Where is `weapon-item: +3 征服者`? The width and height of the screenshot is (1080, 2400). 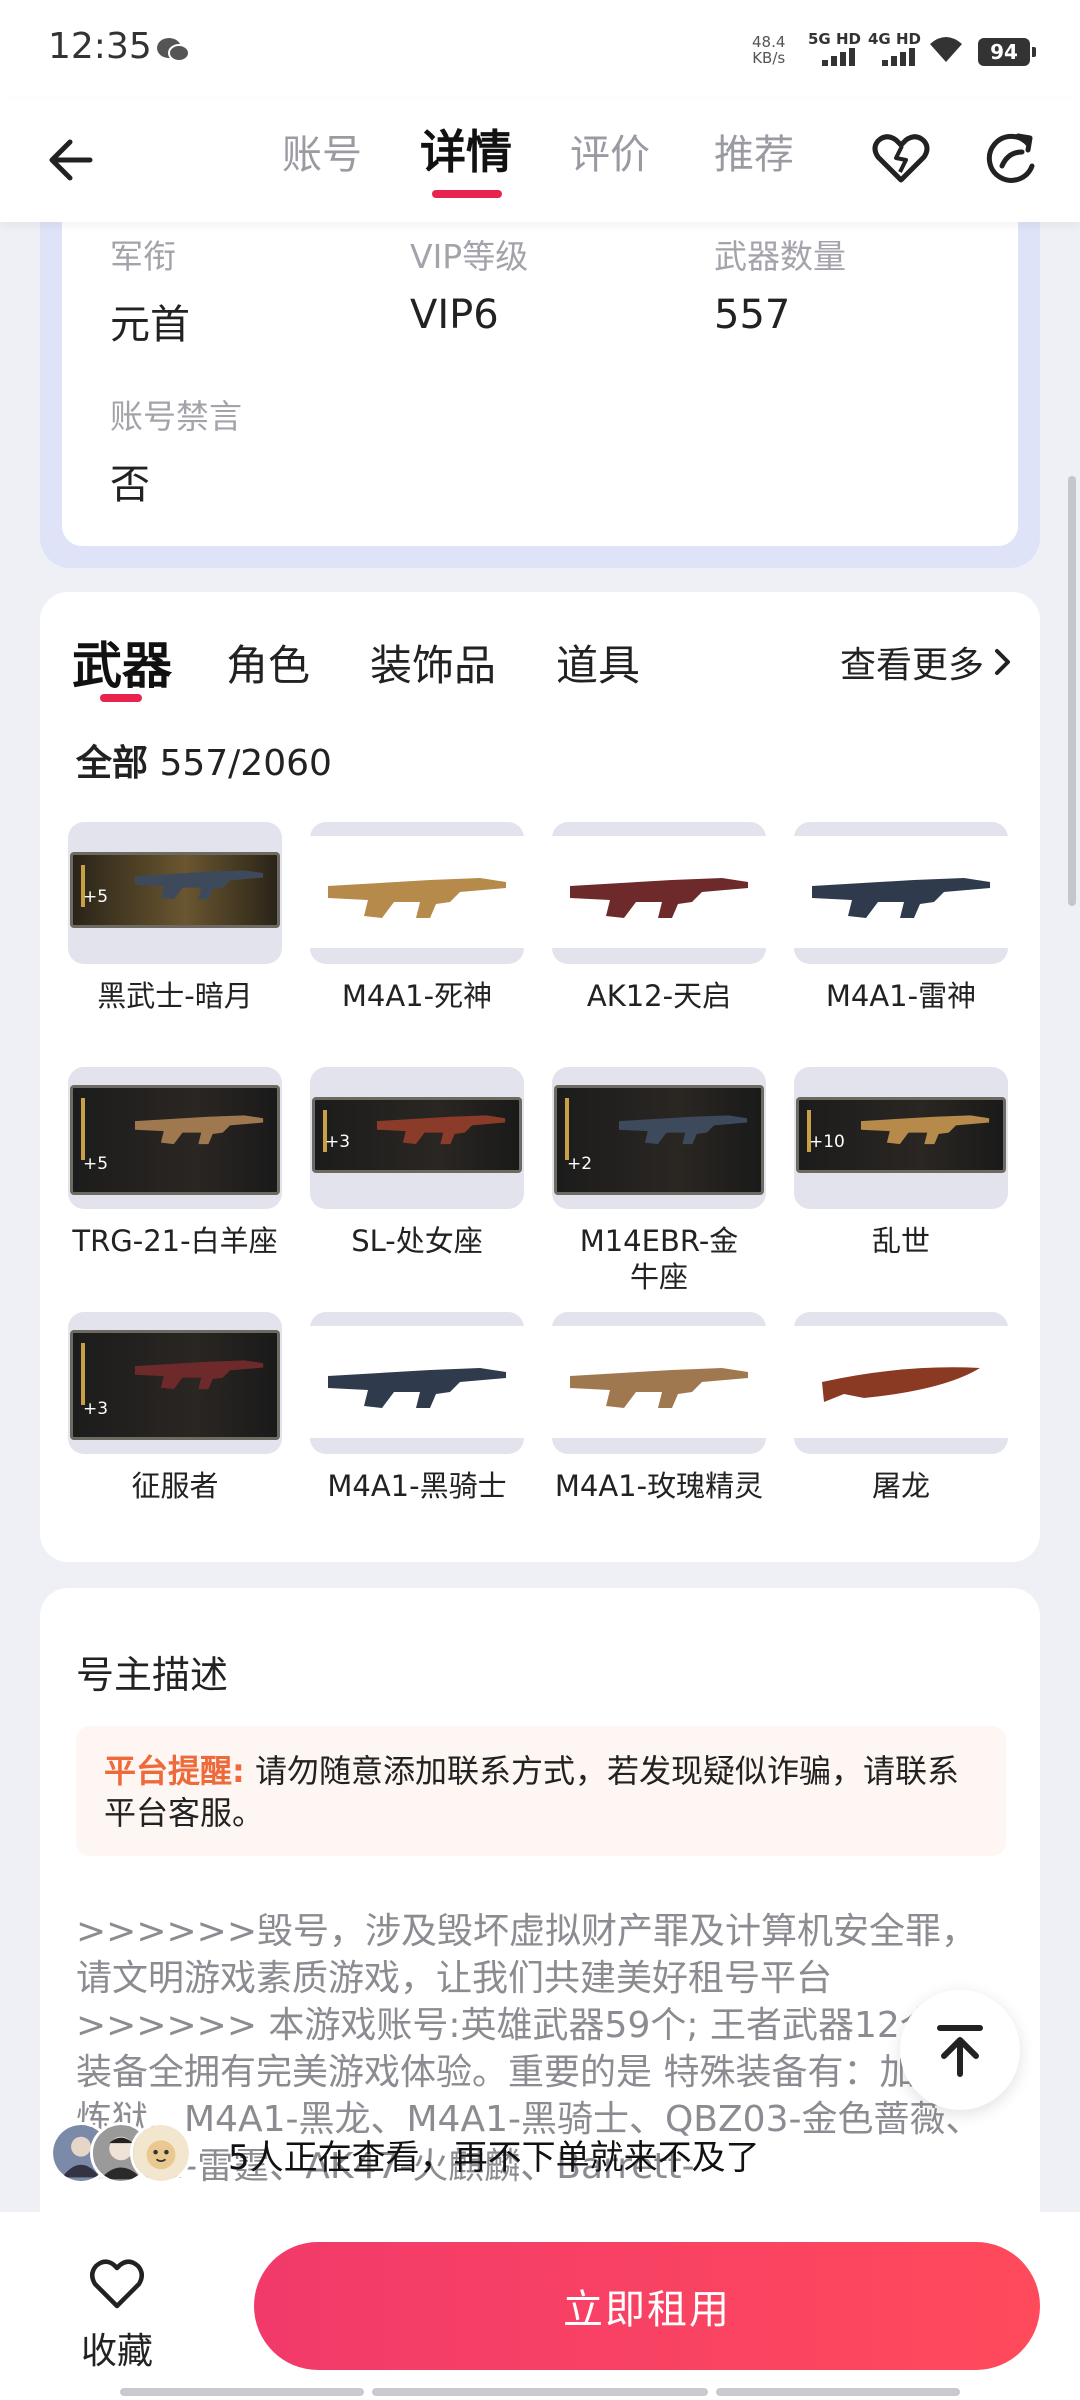 weapon-item: +3 征服者 is located at coordinates (175, 1434).